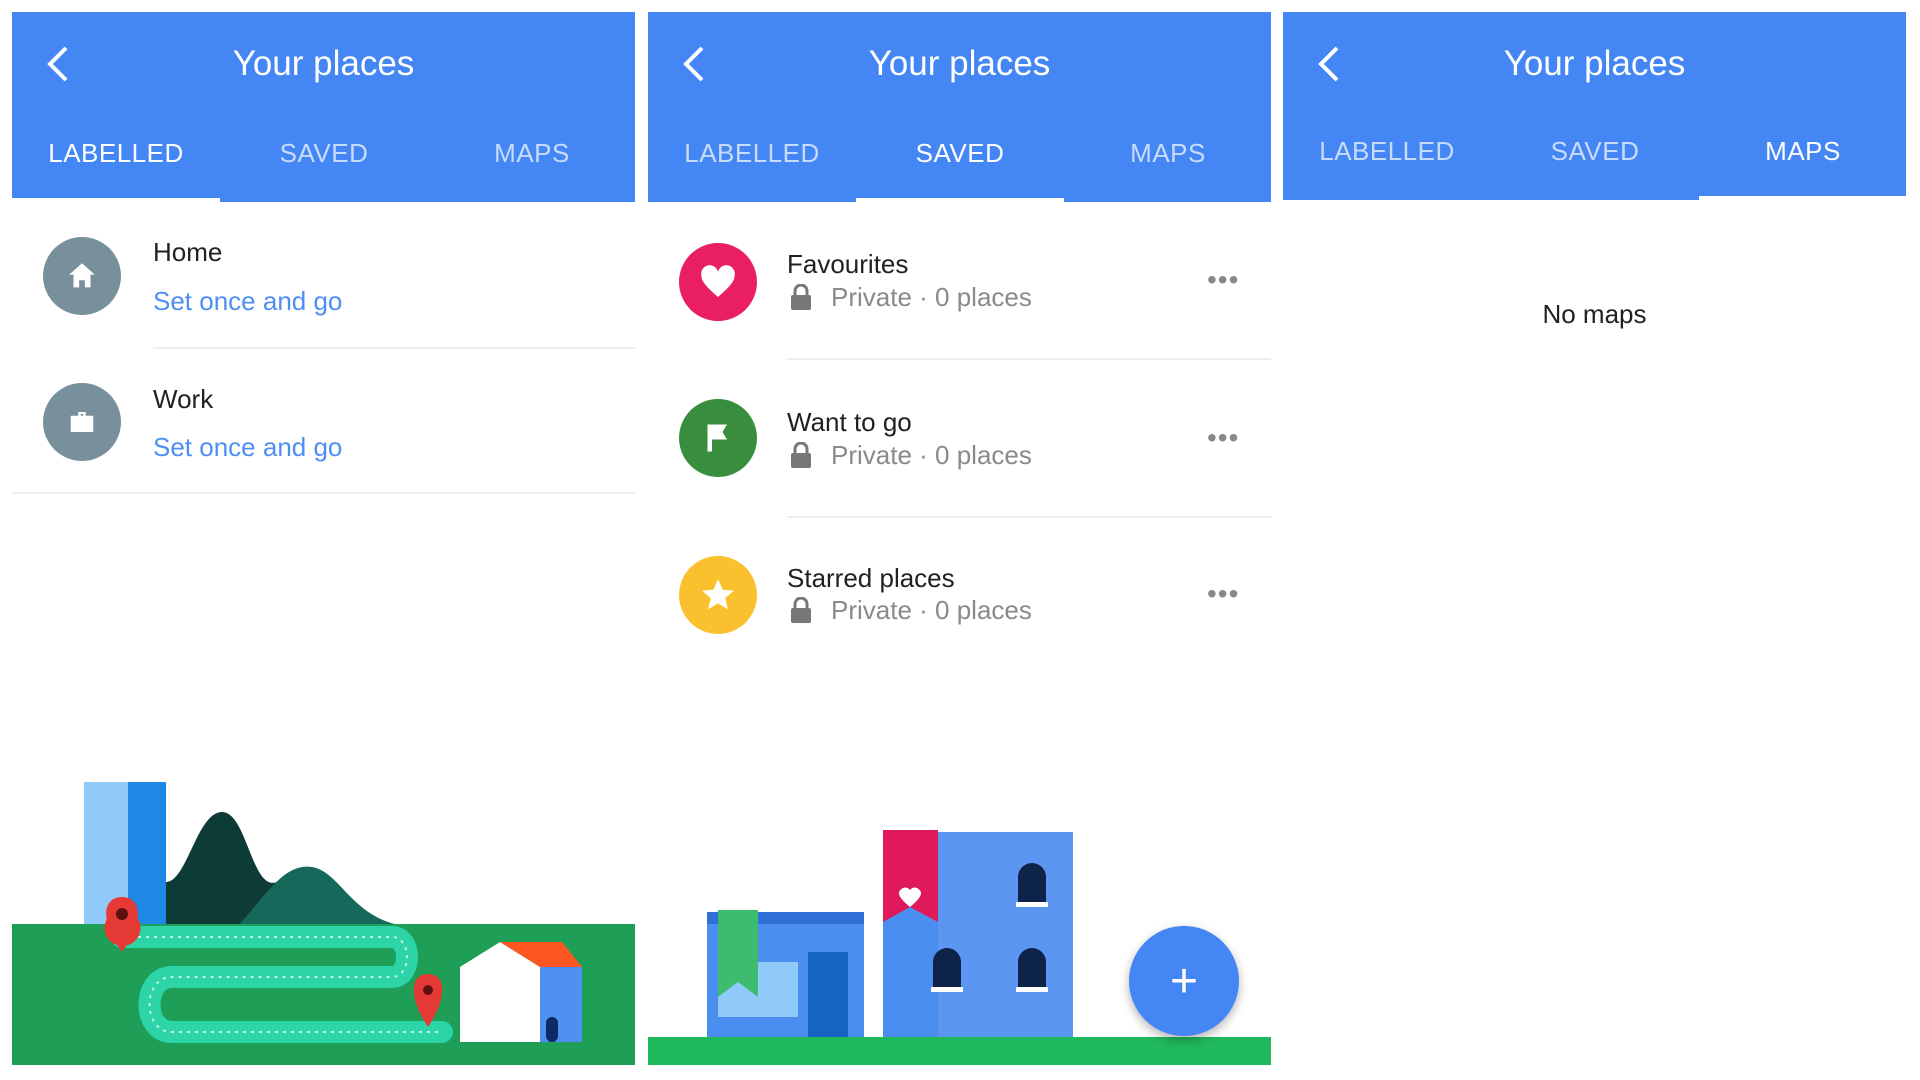  What do you see at coordinates (718, 595) in the screenshot?
I see `star-icon` at bounding box center [718, 595].